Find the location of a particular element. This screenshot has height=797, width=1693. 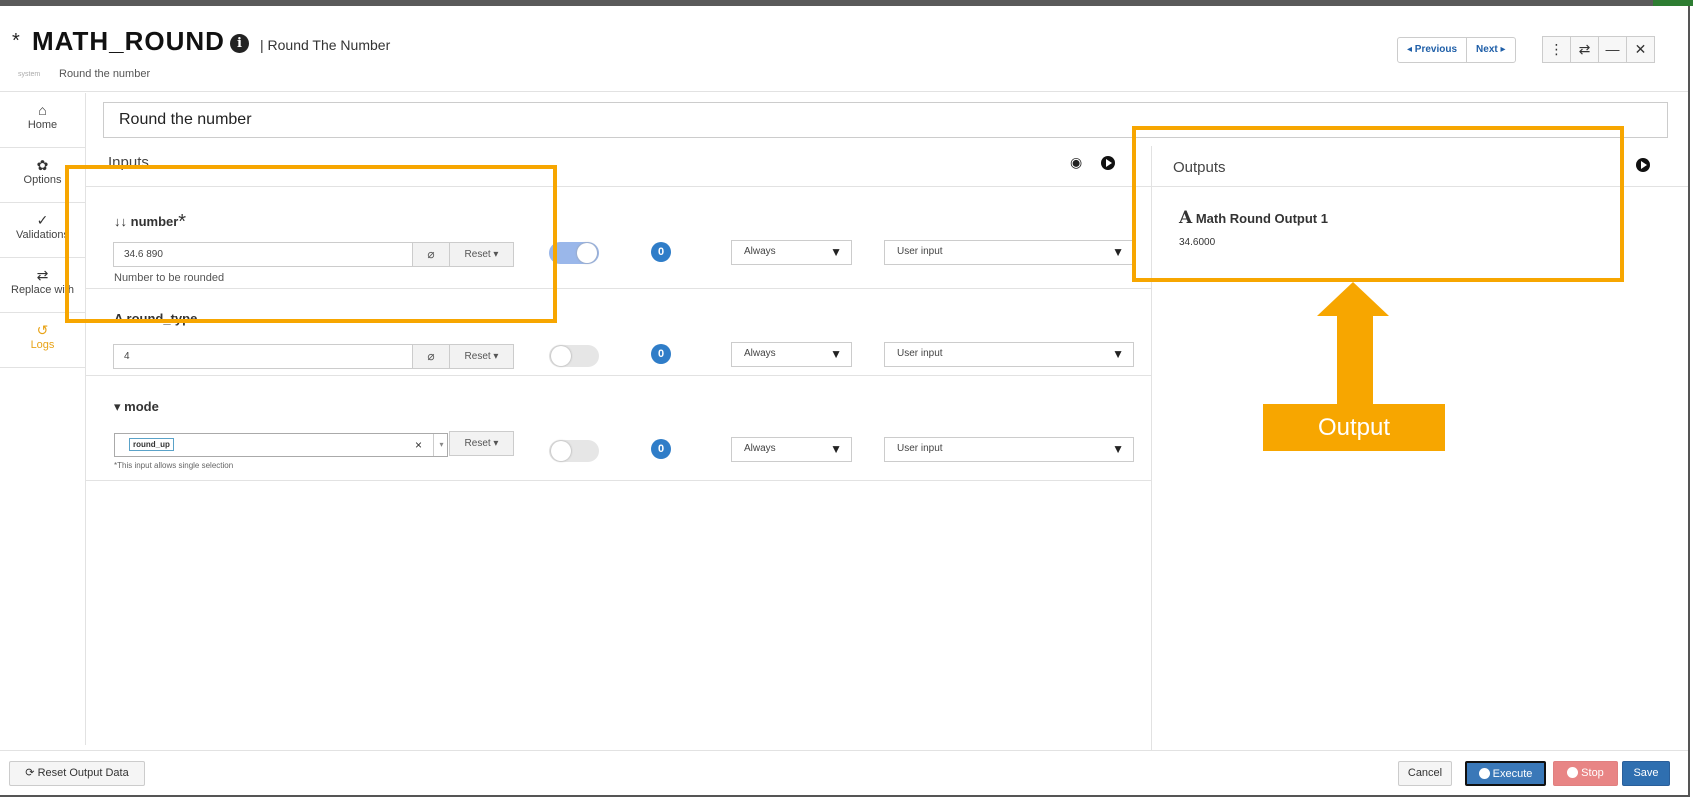

reset-output-button: ⟳ Reset Output Data is located at coordinates (77, 773).